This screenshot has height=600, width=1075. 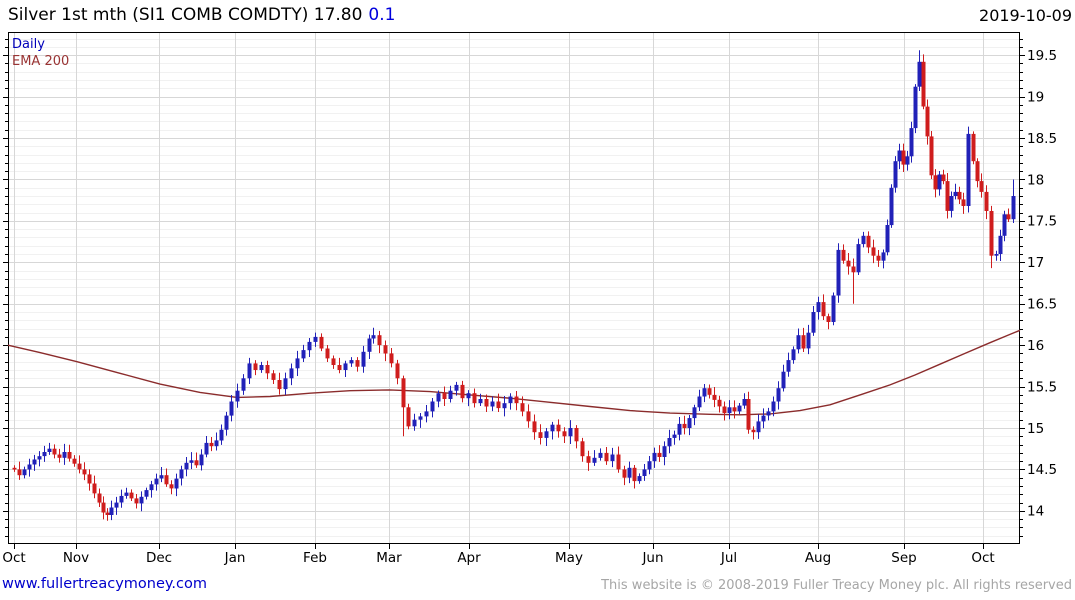 I want to click on svg-text: 18.5, so click(x=1042, y=139).